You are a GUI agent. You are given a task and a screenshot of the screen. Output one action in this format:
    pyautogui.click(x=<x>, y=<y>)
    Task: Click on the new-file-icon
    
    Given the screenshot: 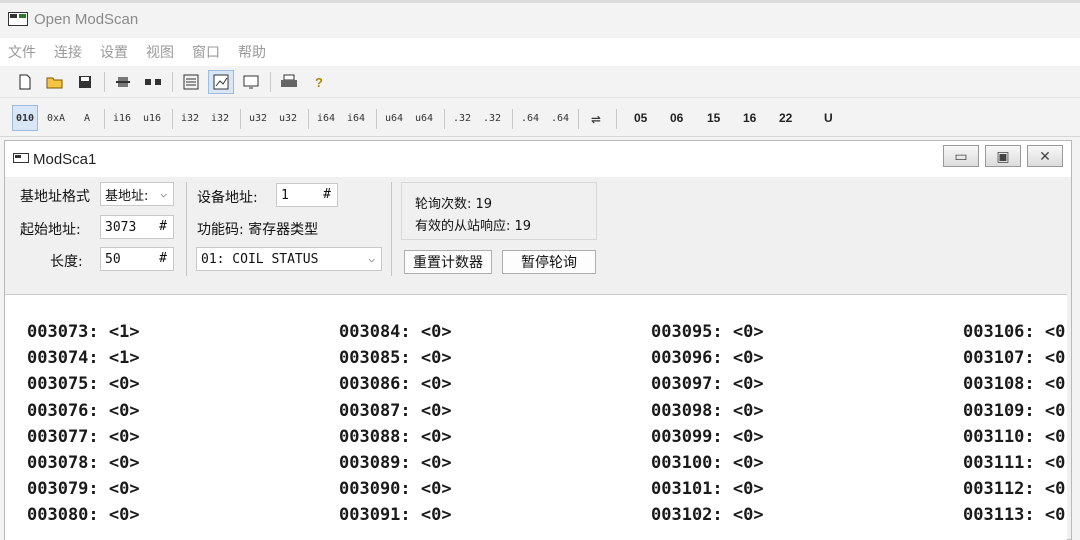 What is the action you would take?
    pyautogui.click(x=25, y=82)
    